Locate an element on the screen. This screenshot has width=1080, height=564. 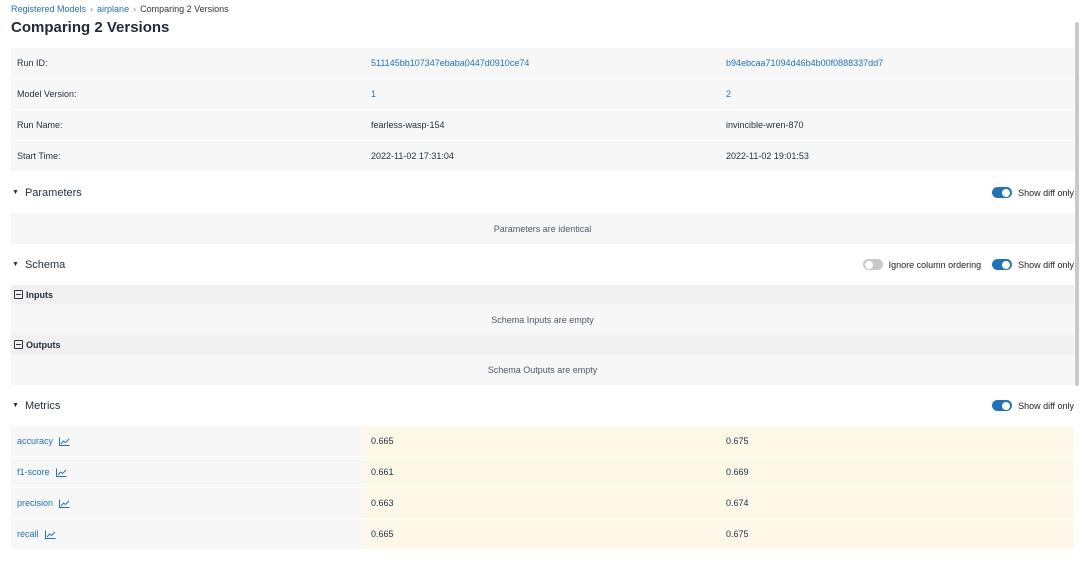
run-id-label: Run ID: is located at coordinates (32, 63).